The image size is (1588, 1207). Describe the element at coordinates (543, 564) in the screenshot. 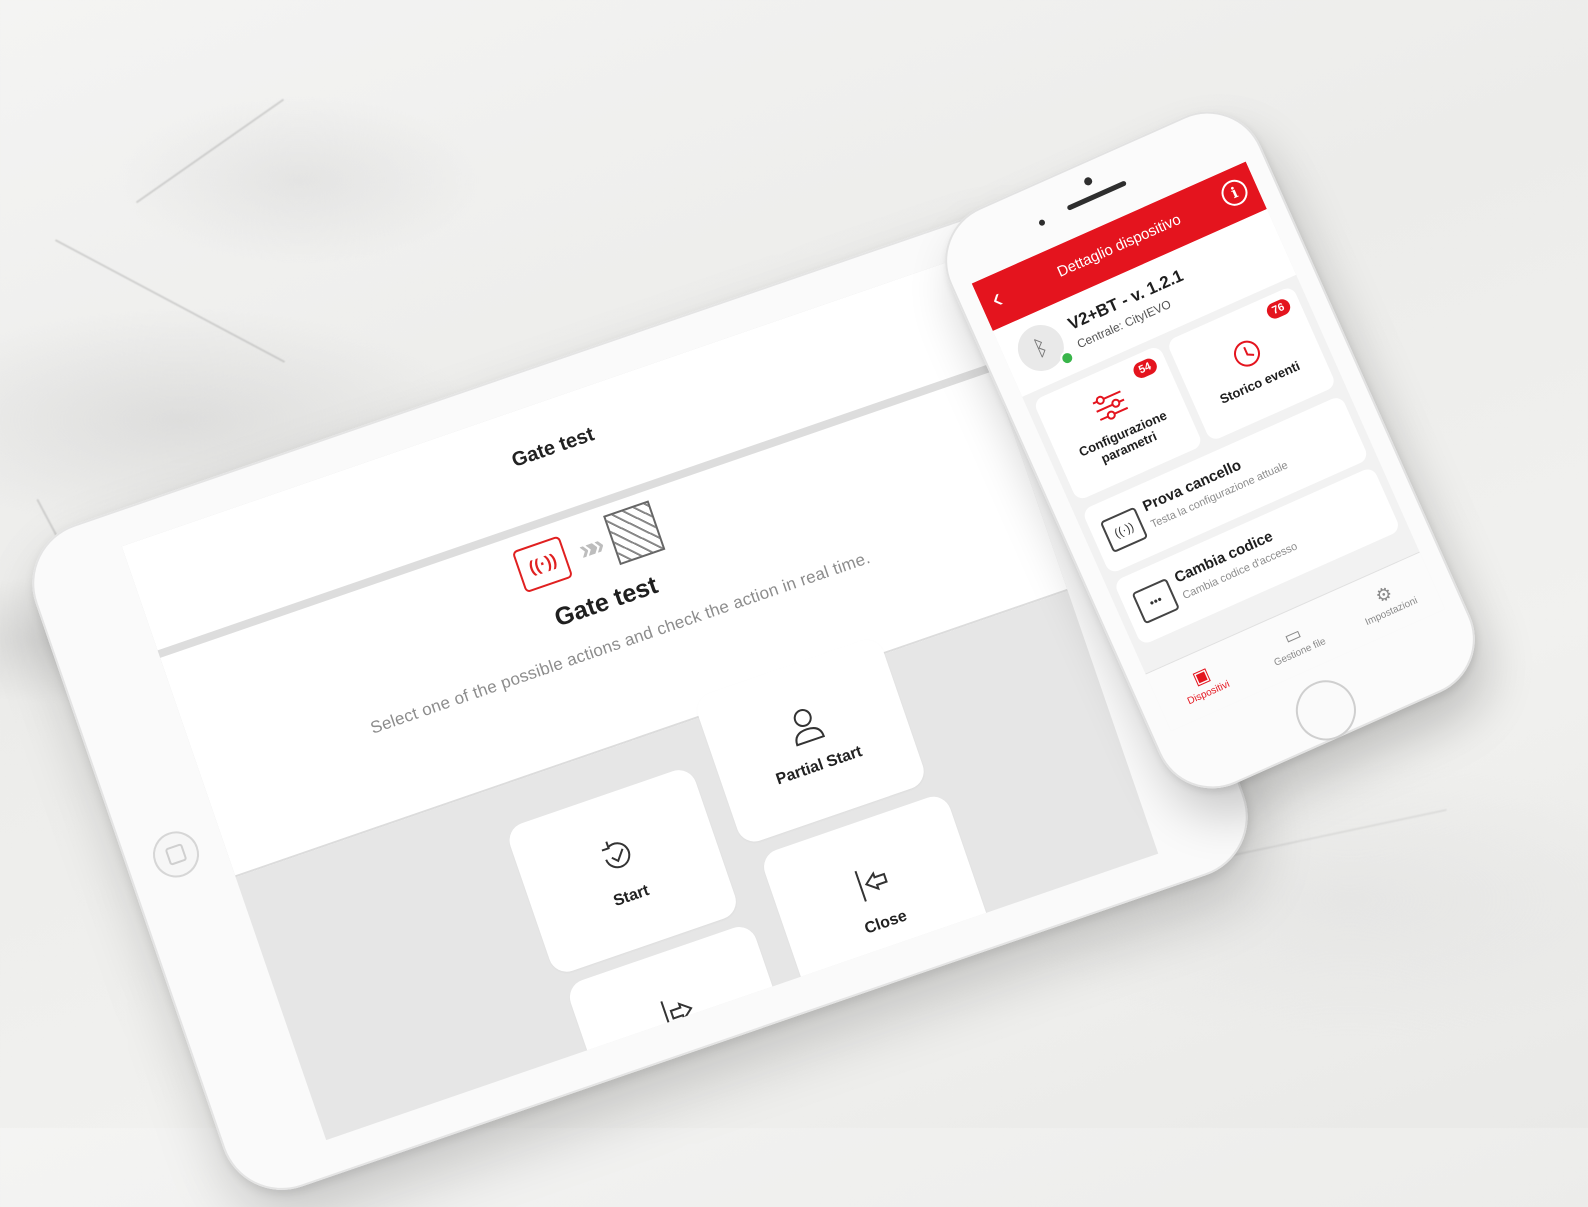

I see `remote-signal-icon: ((·))` at that location.